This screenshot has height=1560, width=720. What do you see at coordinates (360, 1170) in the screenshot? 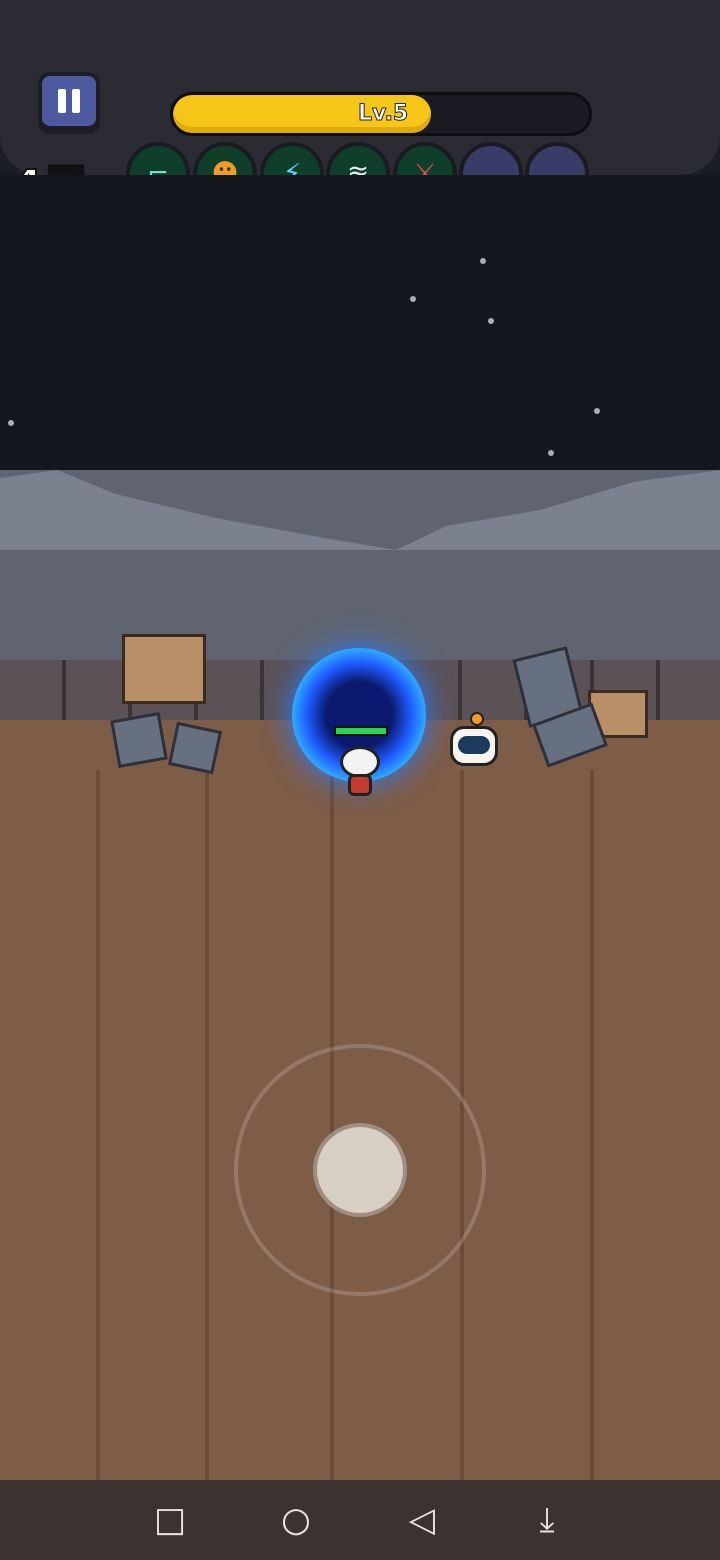
I see `joystick-knob` at bounding box center [360, 1170].